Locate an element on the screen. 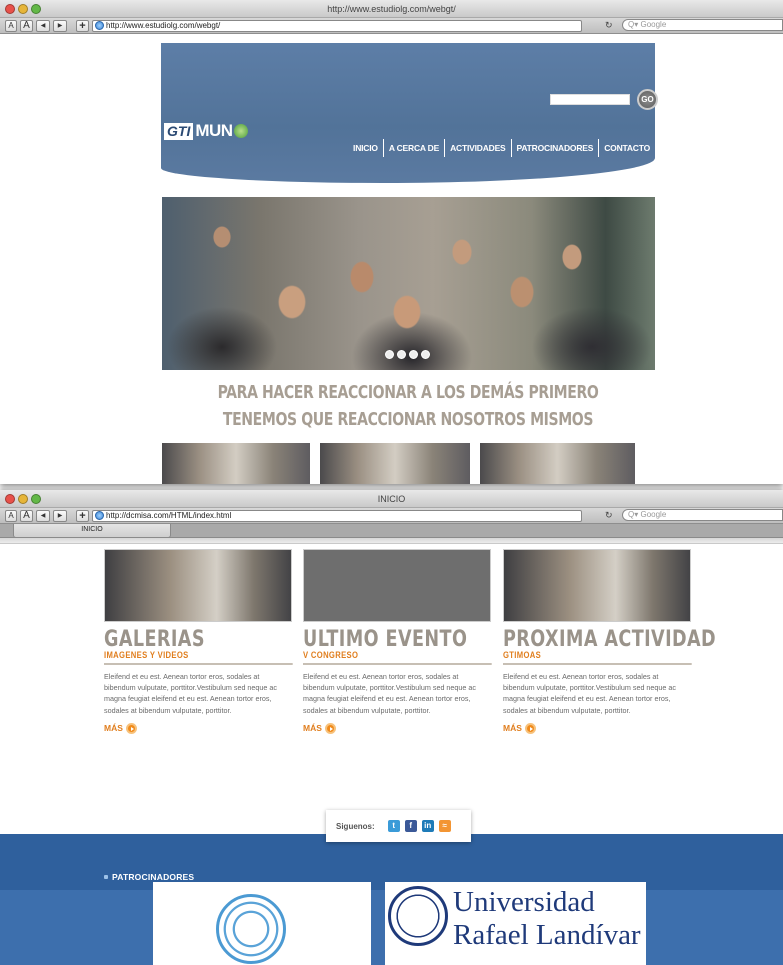  tab-inicio: INICIO is located at coordinates (92, 531).